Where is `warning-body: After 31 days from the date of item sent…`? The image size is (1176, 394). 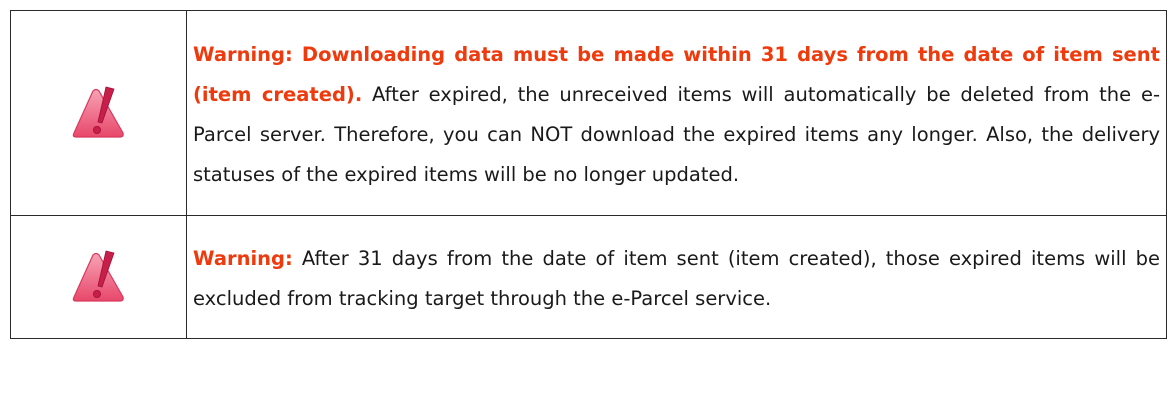
warning-body: After 31 days from the date of item sent… is located at coordinates (676, 278).